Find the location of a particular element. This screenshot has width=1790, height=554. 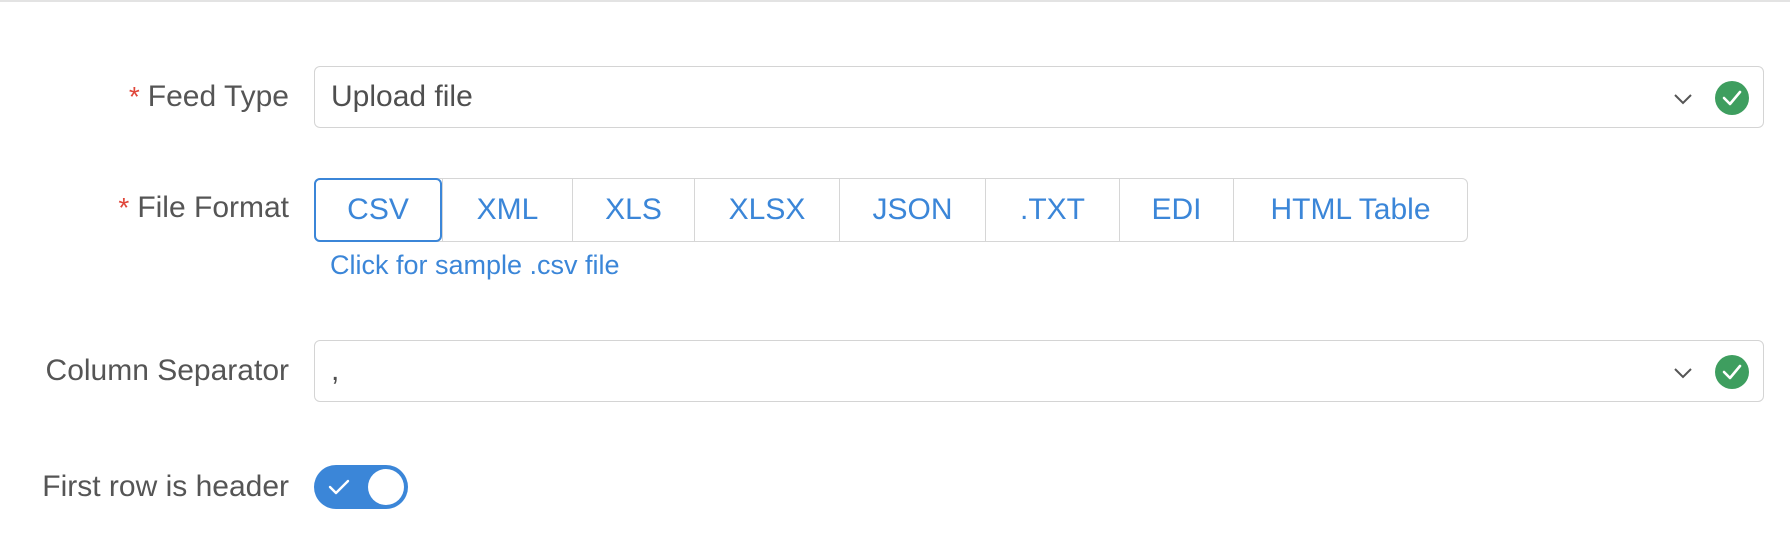

feed-type-label: * Feed Type is located at coordinates (209, 97).